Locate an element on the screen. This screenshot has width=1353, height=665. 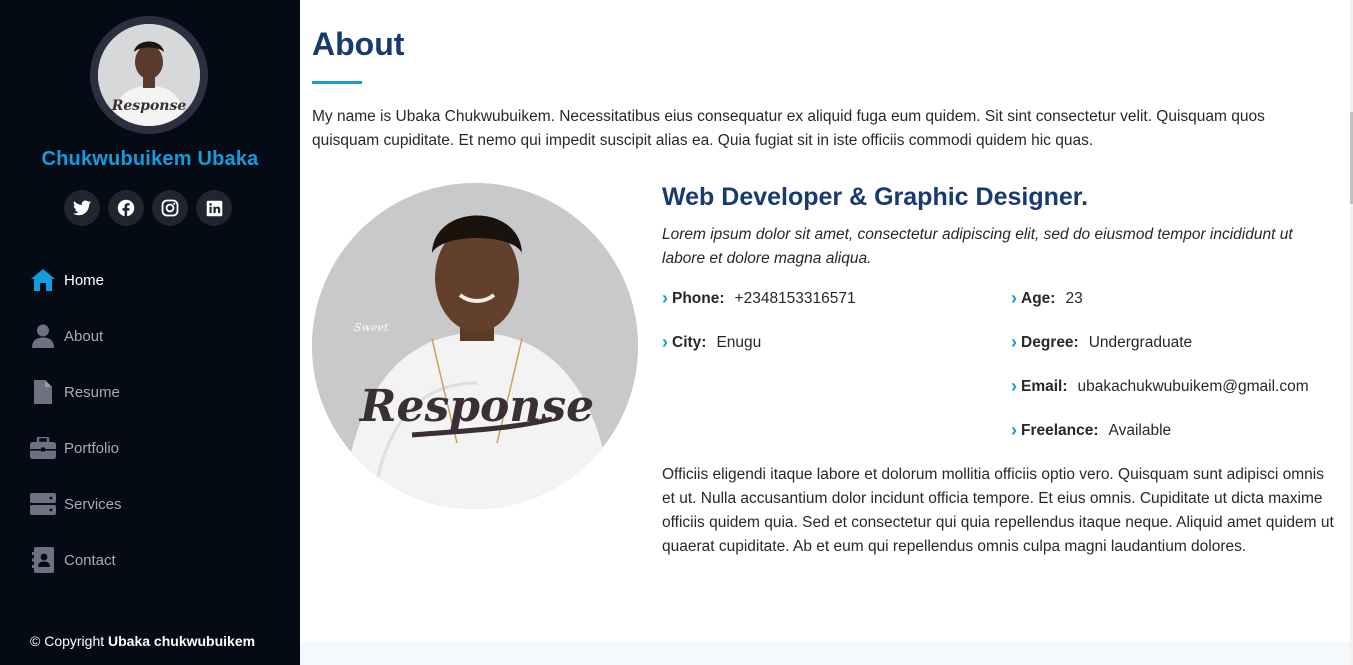
copyright: © Copyright Ubaka chukwubuikem is located at coordinates (142, 641).